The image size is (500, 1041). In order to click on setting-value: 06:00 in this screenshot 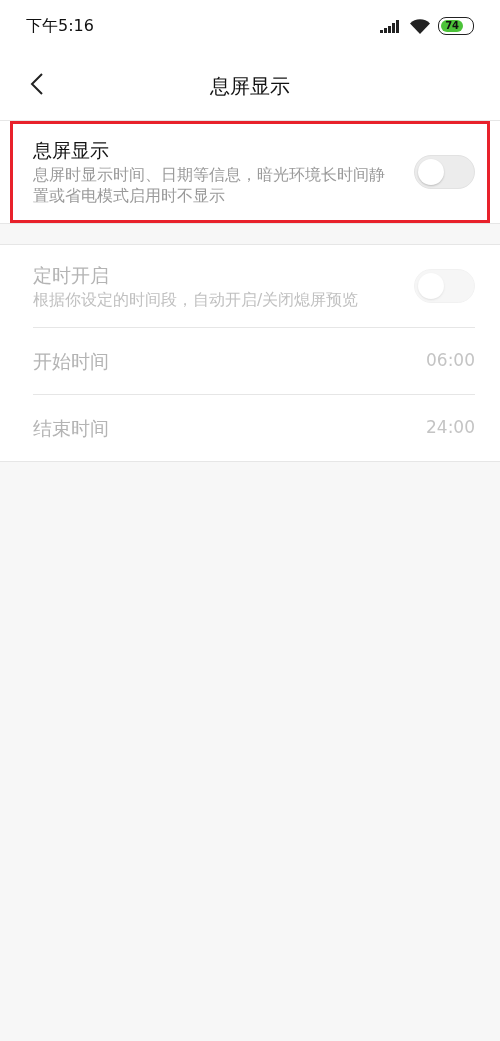, I will do `click(450, 361)`.